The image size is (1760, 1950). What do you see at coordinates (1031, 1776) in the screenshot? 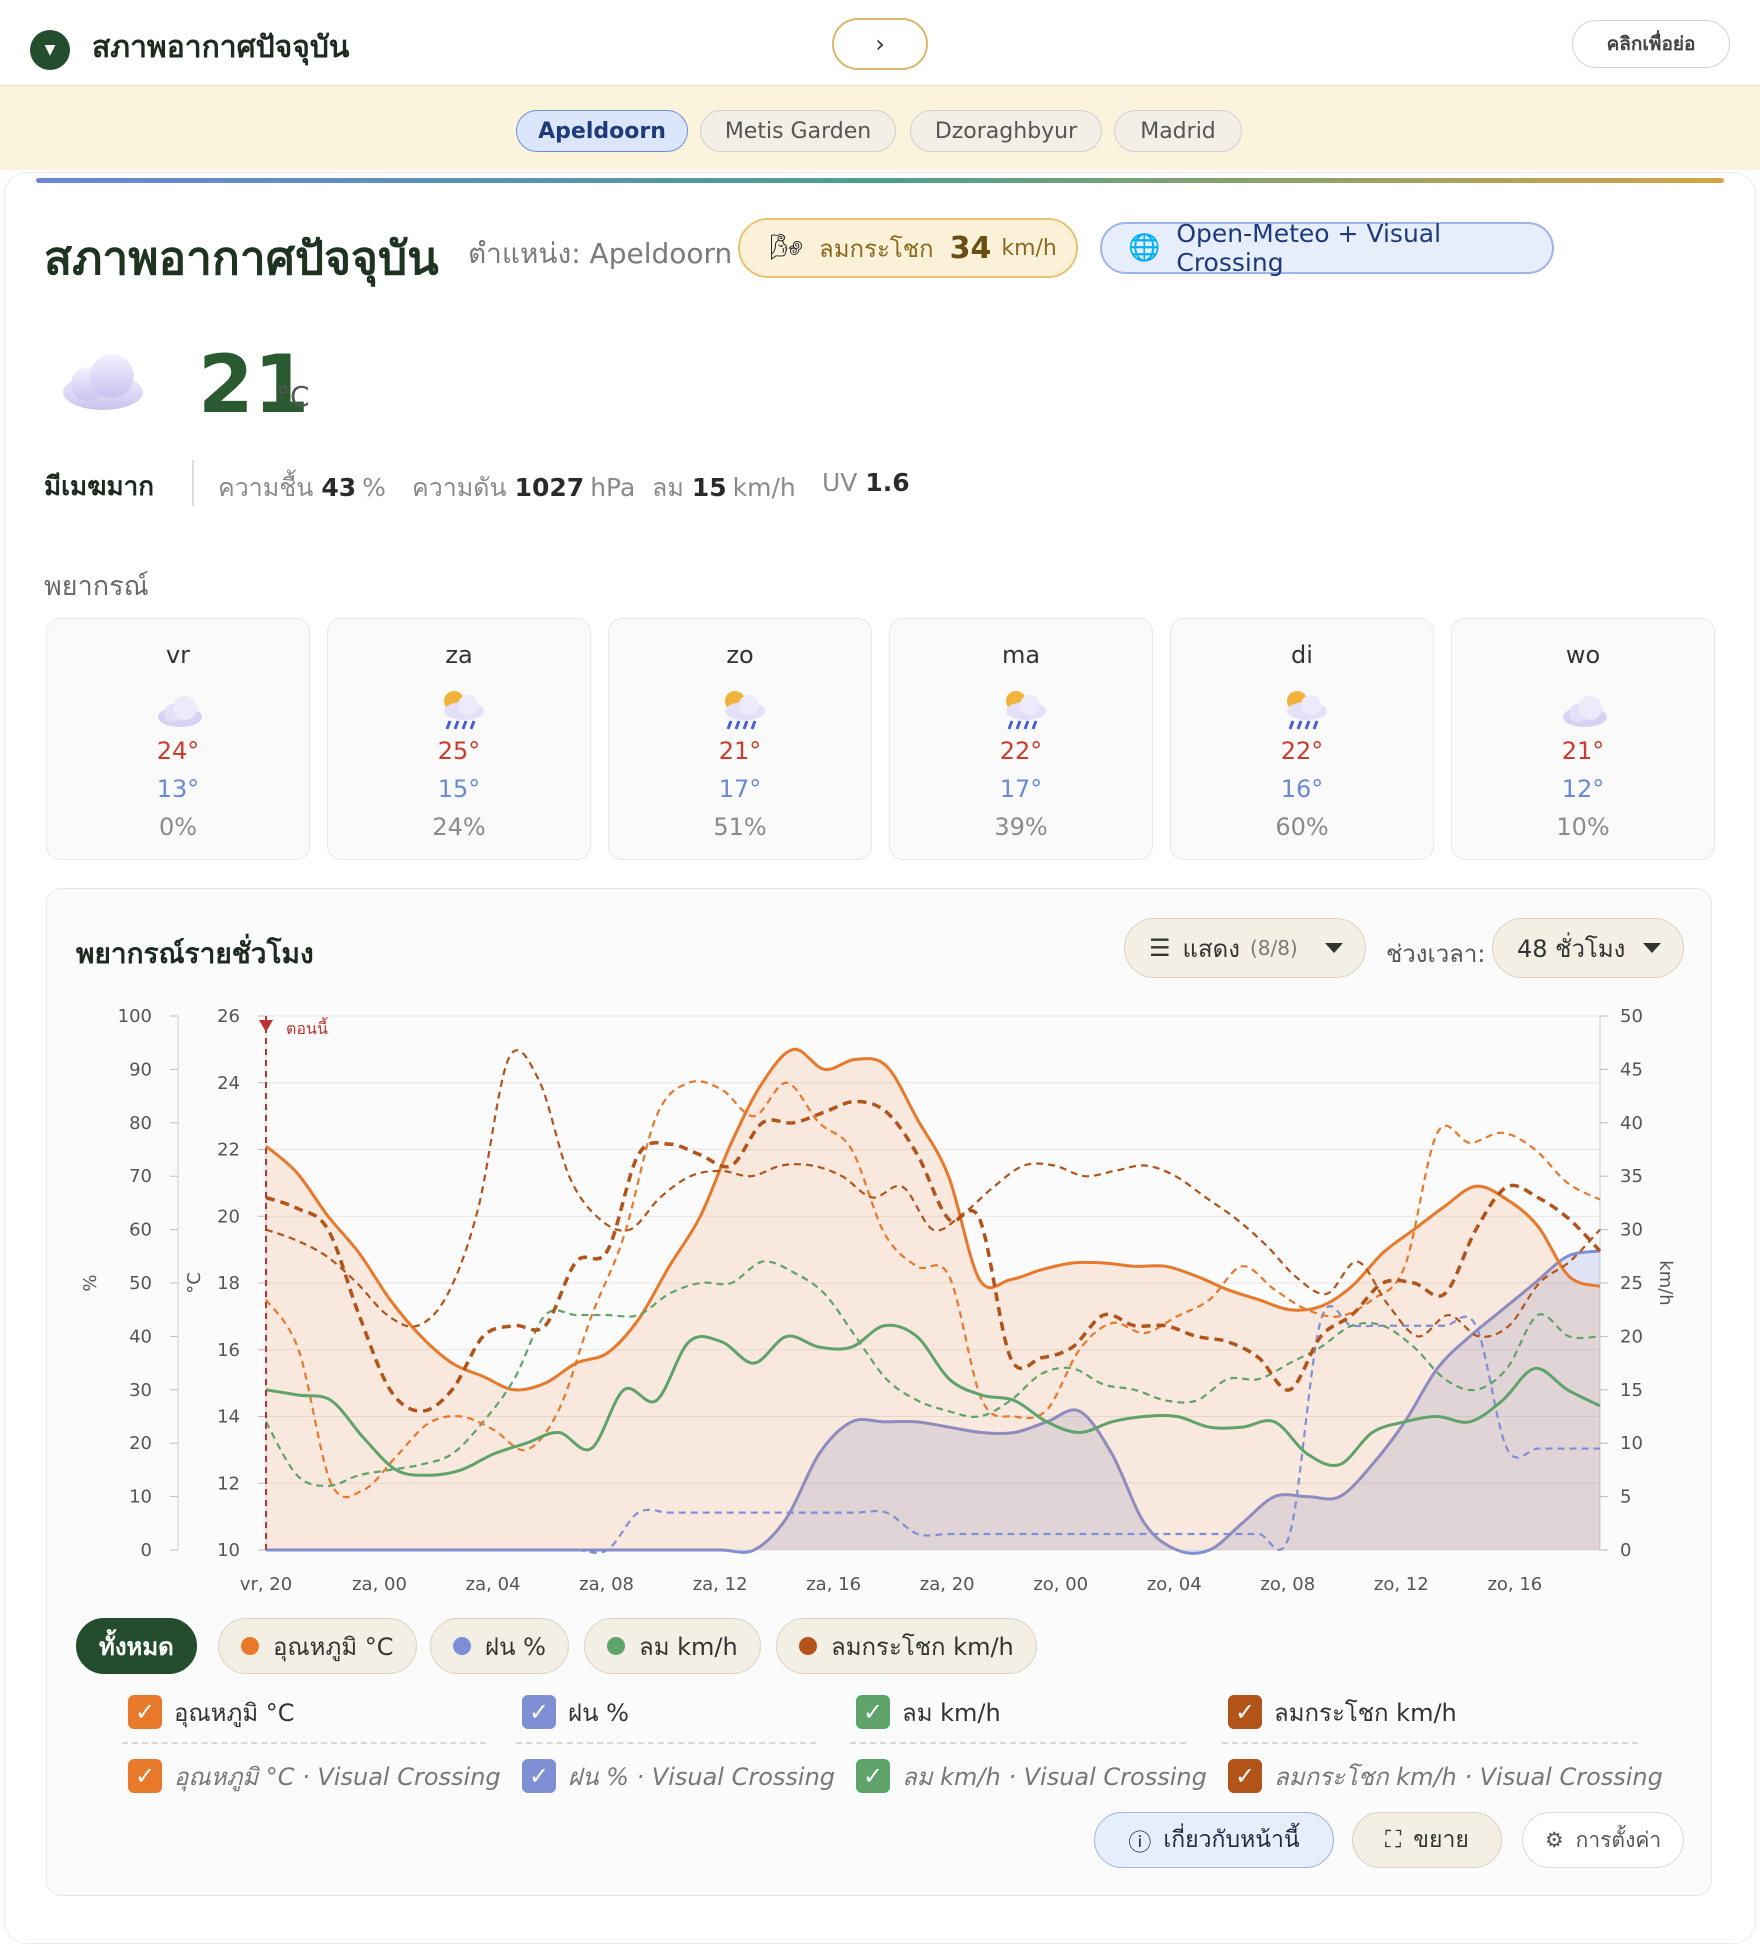
I see `series-checkbox-wind-vc: ✓ ลม km/h · Visual Crossing` at bounding box center [1031, 1776].